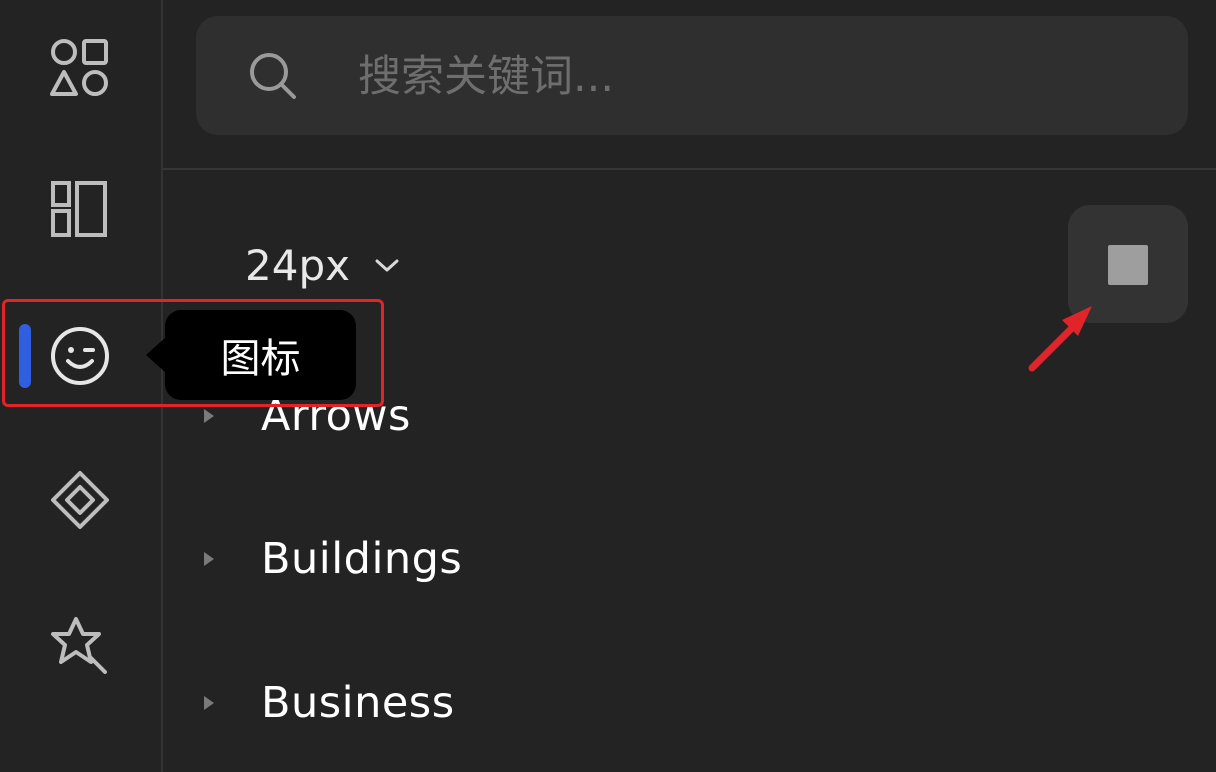 This screenshot has width=1216, height=772. I want to click on component-diamond-icon, so click(80, 500).